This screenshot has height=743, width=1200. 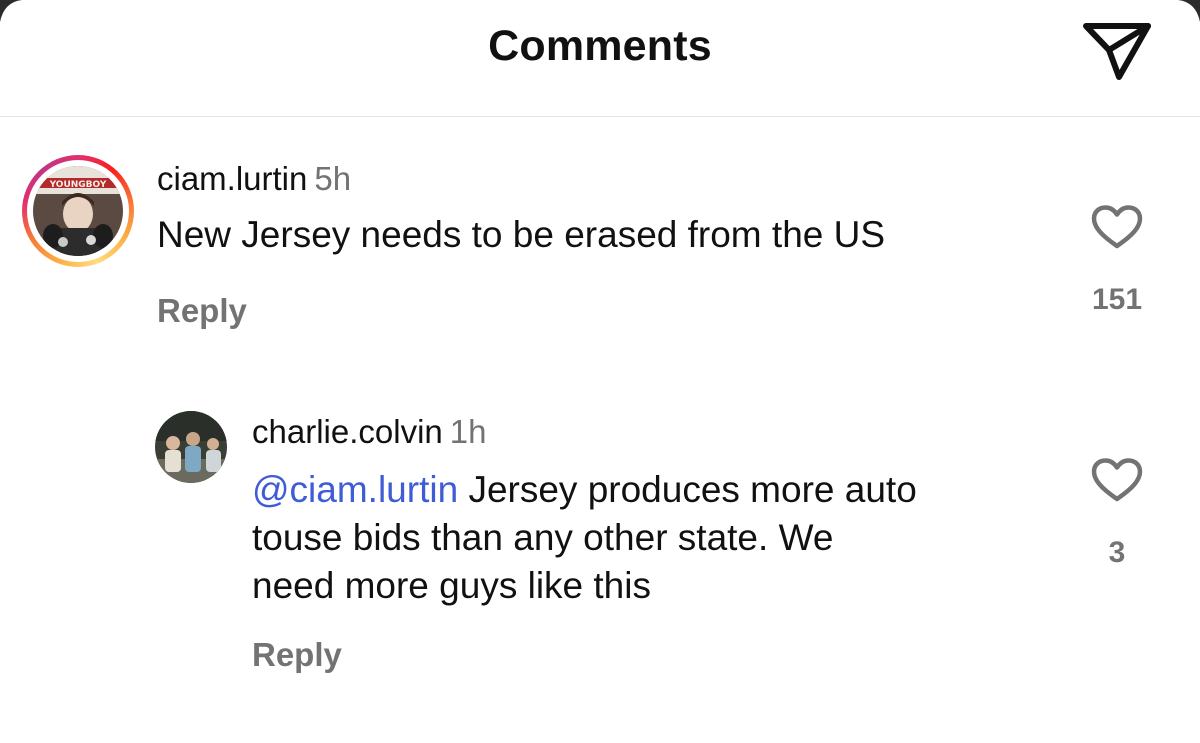 What do you see at coordinates (78, 185) in the screenshot?
I see `avatar-banner-text: YOUNGBOY` at bounding box center [78, 185].